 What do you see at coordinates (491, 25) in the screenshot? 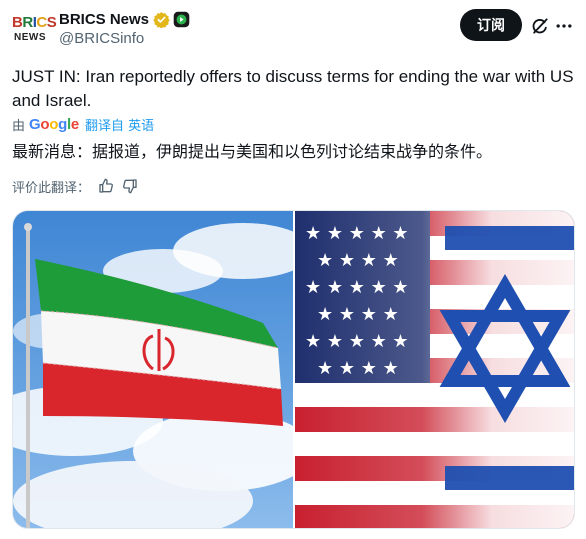
I see `subscribe-button: 订阅` at bounding box center [491, 25].